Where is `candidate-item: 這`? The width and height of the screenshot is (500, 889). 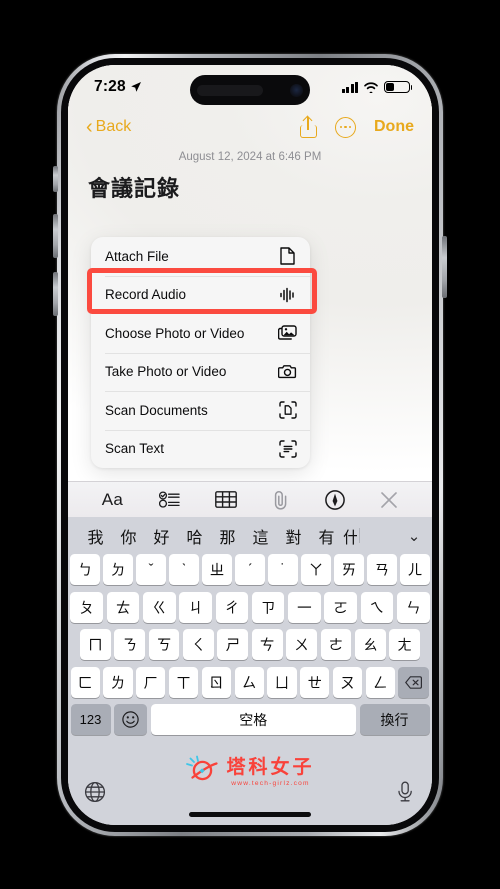
candidate-item: 這 is located at coordinates (260, 536).